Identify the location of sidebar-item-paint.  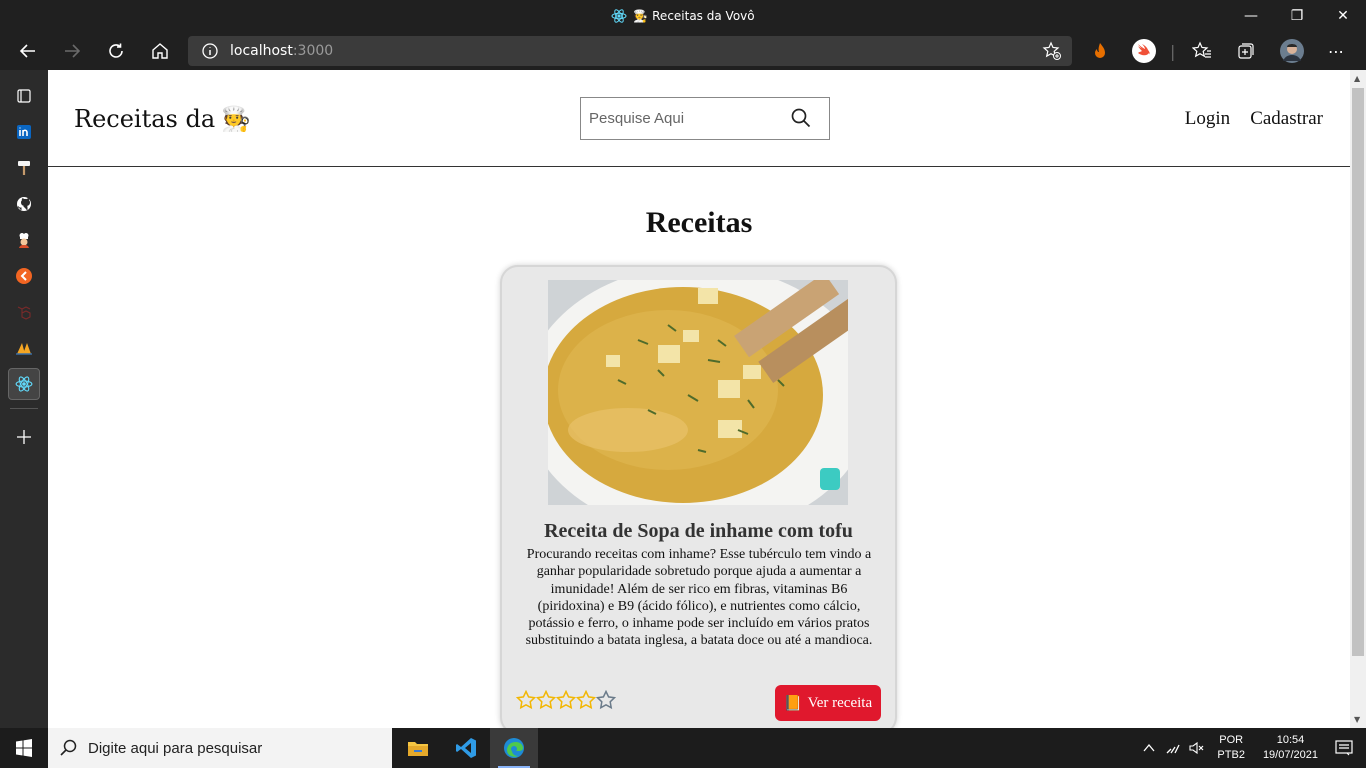
(24, 168).